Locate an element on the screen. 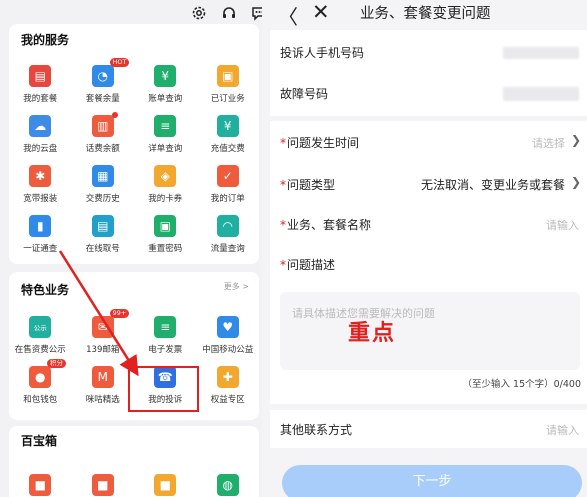 The height and width of the screenshot is (497, 587). problem-time-placeholder: 请选择 is located at coordinates (548, 143).